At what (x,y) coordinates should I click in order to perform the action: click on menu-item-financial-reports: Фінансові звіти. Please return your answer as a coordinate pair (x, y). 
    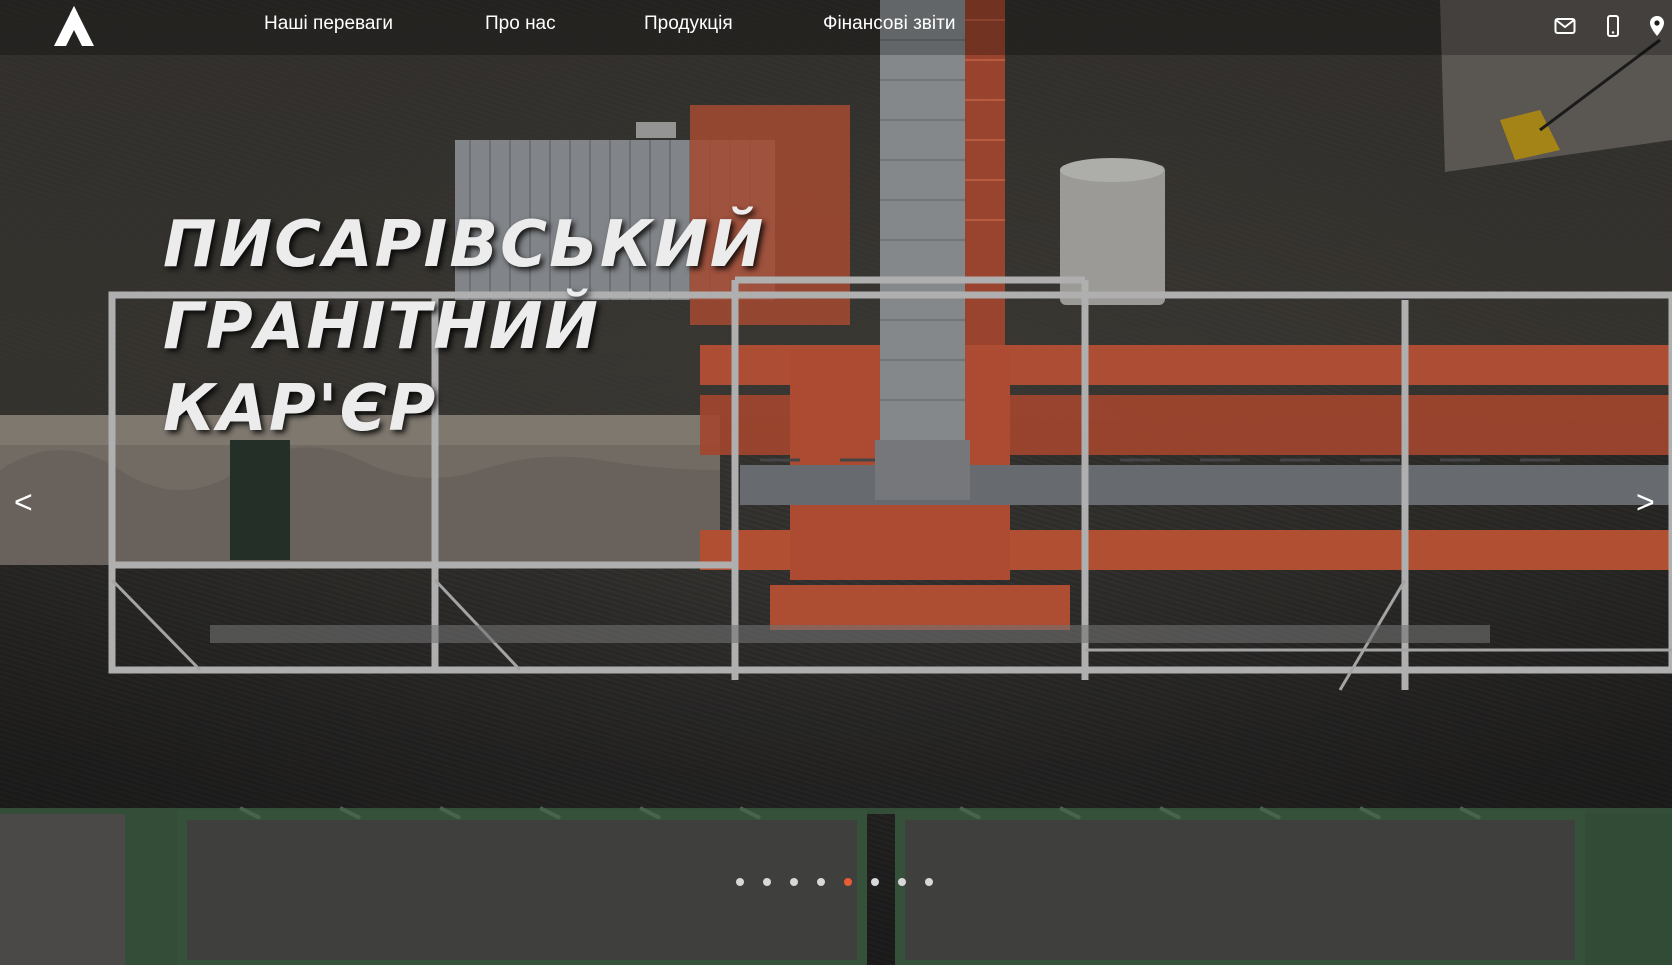
    Looking at the image, I should click on (889, 24).